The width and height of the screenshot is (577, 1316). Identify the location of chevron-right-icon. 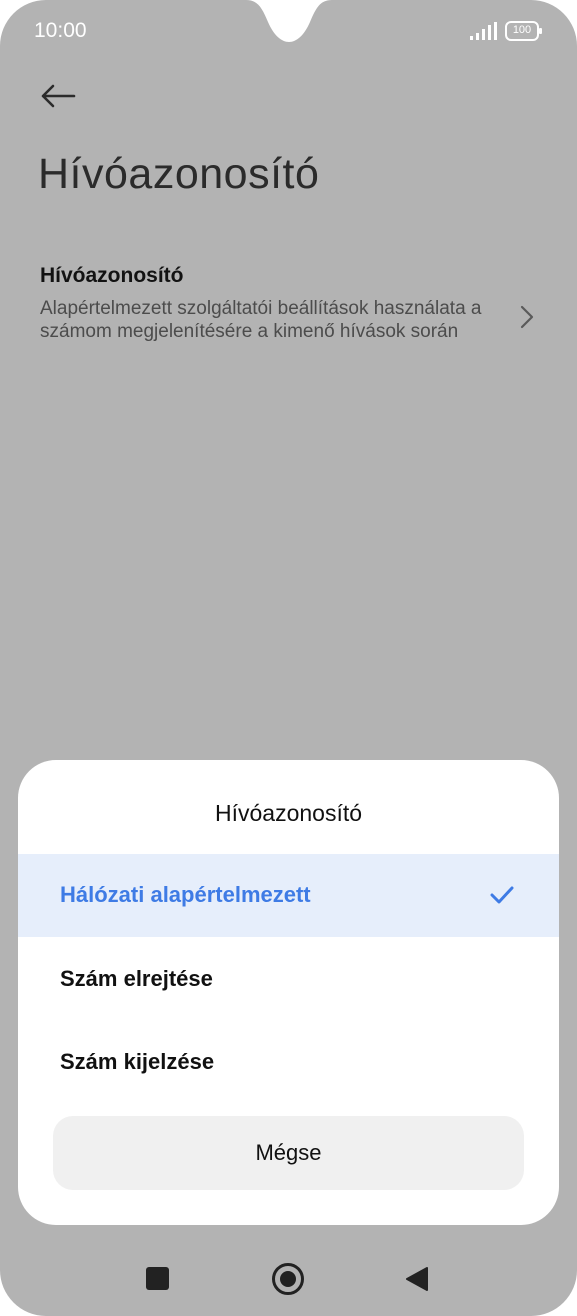
(527, 317).